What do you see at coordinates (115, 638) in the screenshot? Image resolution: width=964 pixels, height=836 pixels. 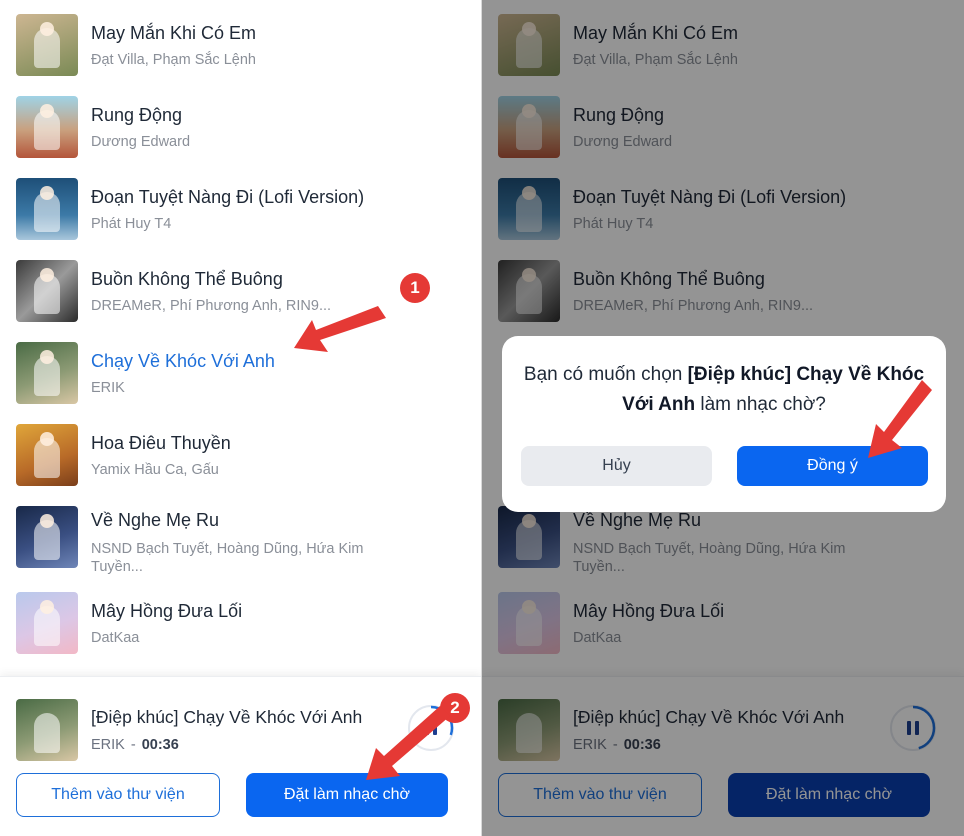 I see `song-artist: DatKaa` at bounding box center [115, 638].